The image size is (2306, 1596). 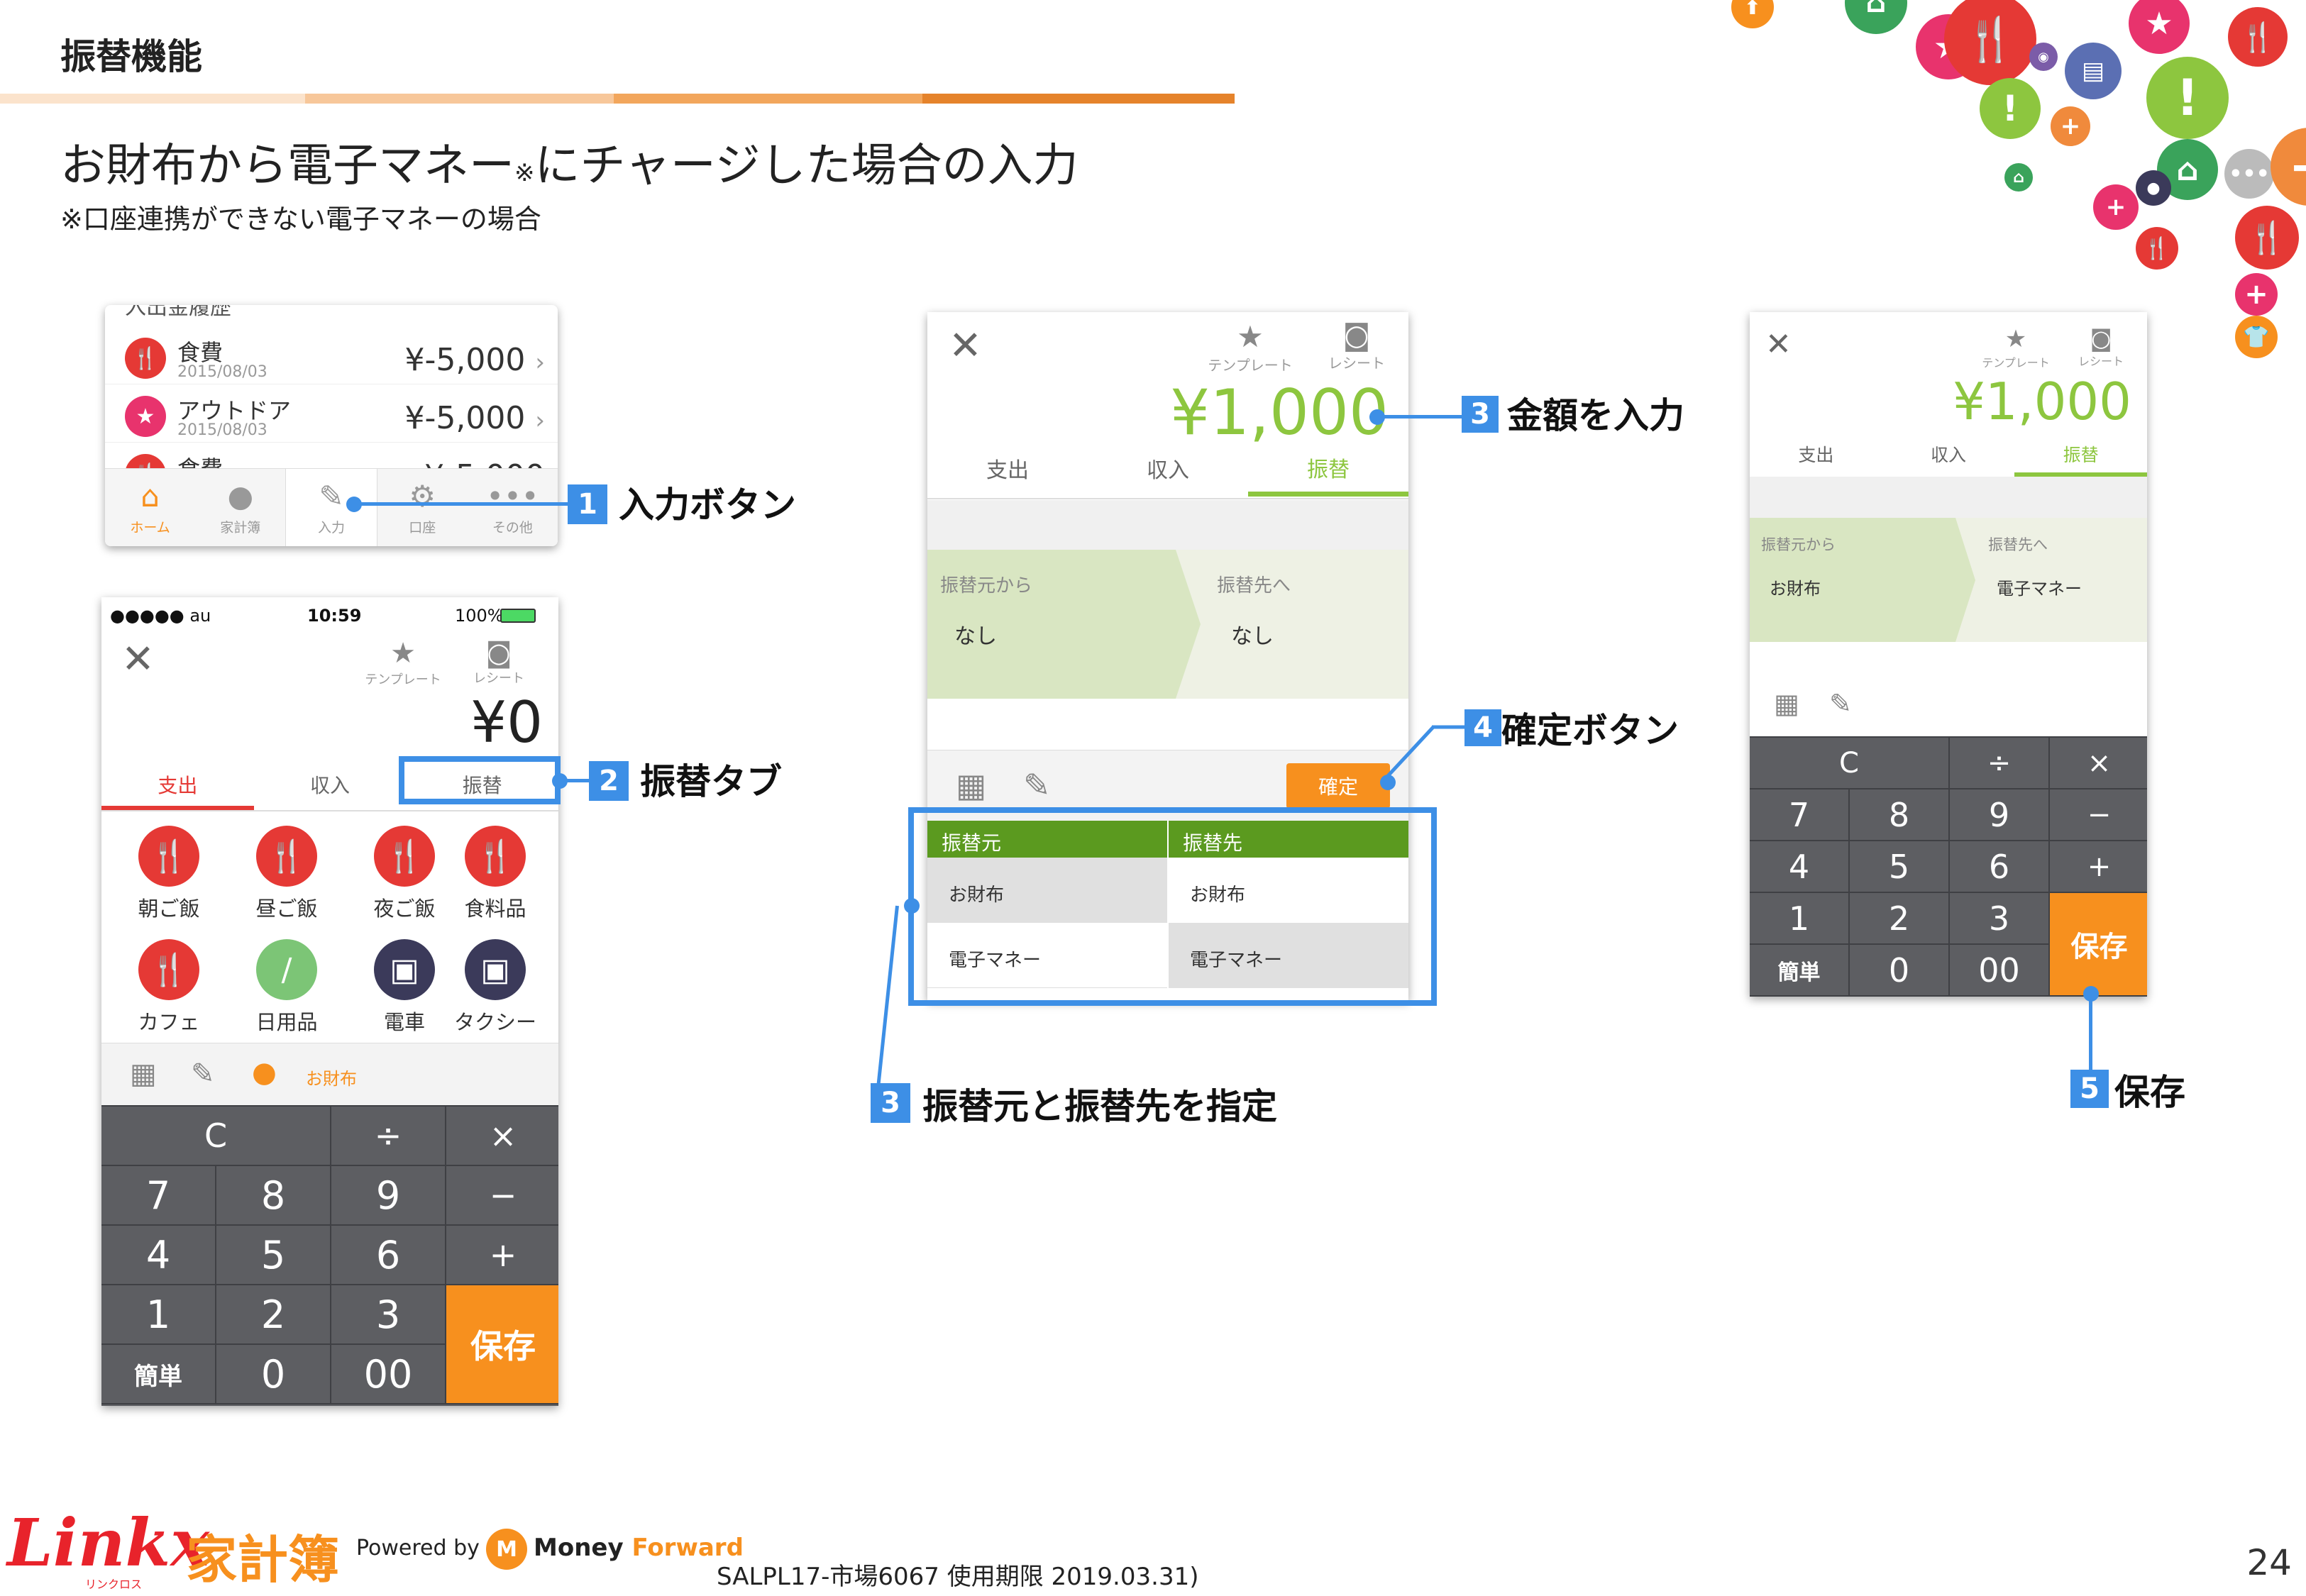 I want to click on category-item: ∕ 日用品, so click(x=286, y=988).